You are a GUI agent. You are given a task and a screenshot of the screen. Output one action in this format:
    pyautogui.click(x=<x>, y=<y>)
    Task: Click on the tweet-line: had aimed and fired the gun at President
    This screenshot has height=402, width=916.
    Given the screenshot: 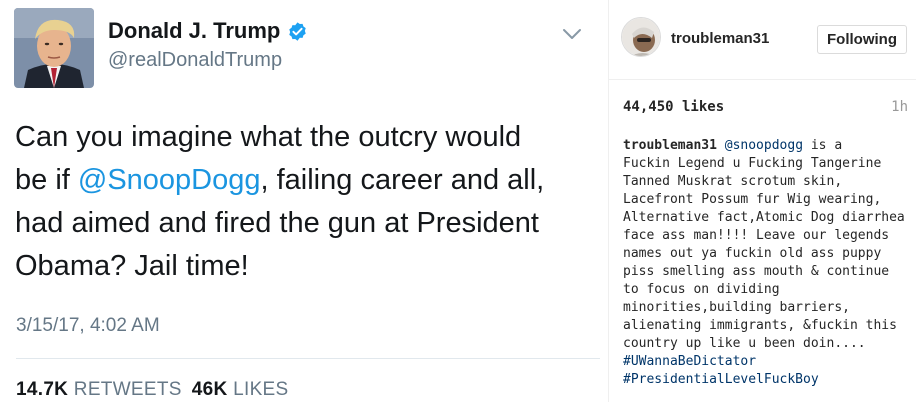 What is the action you would take?
    pyautogui.click(x=300, y=223)
    